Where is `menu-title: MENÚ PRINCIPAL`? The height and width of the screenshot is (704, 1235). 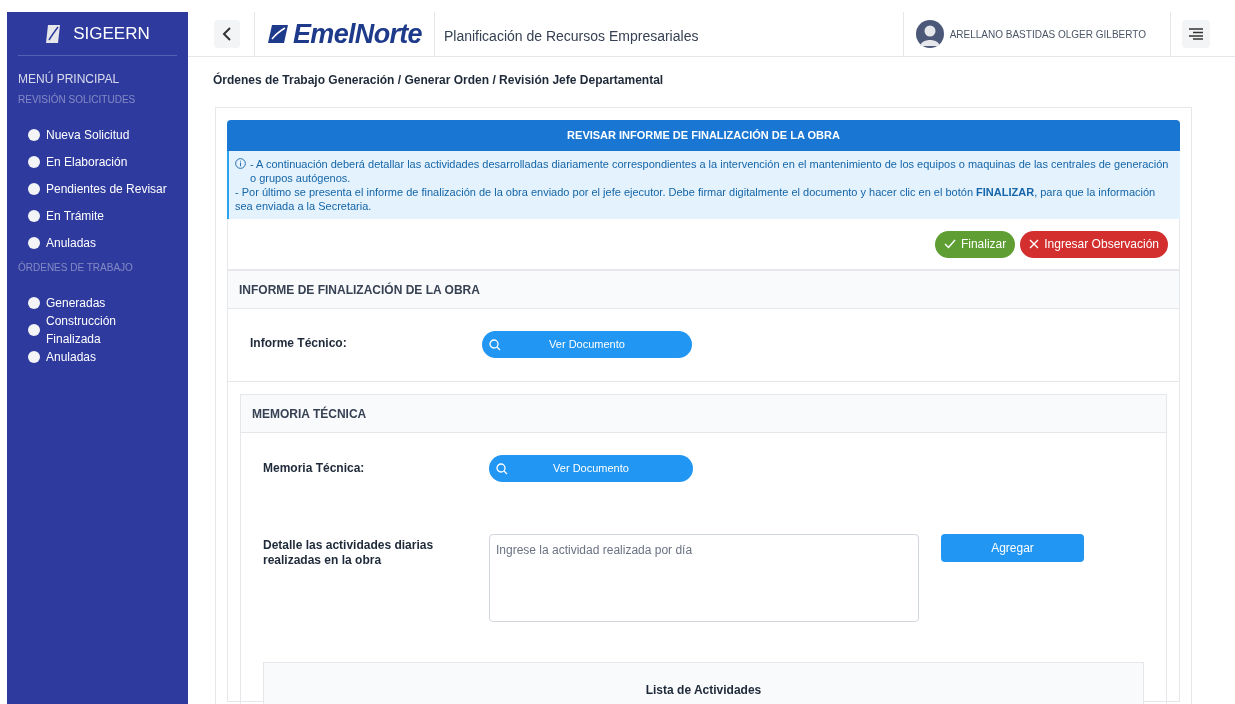 menu-title: MENÚ PRINCIPAL is located at coordinates (69, 79).